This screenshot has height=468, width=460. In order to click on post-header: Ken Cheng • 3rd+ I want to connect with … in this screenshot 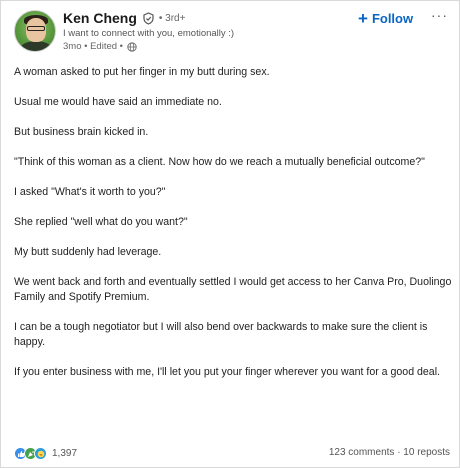, I will do `click(230, 30)`.